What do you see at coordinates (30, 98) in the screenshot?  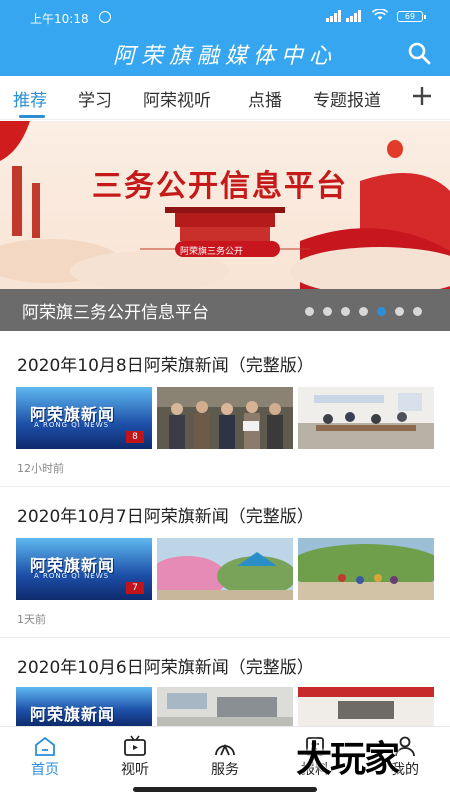 I see `tab-recommend: 推荐` at bounding box center [30, 98].